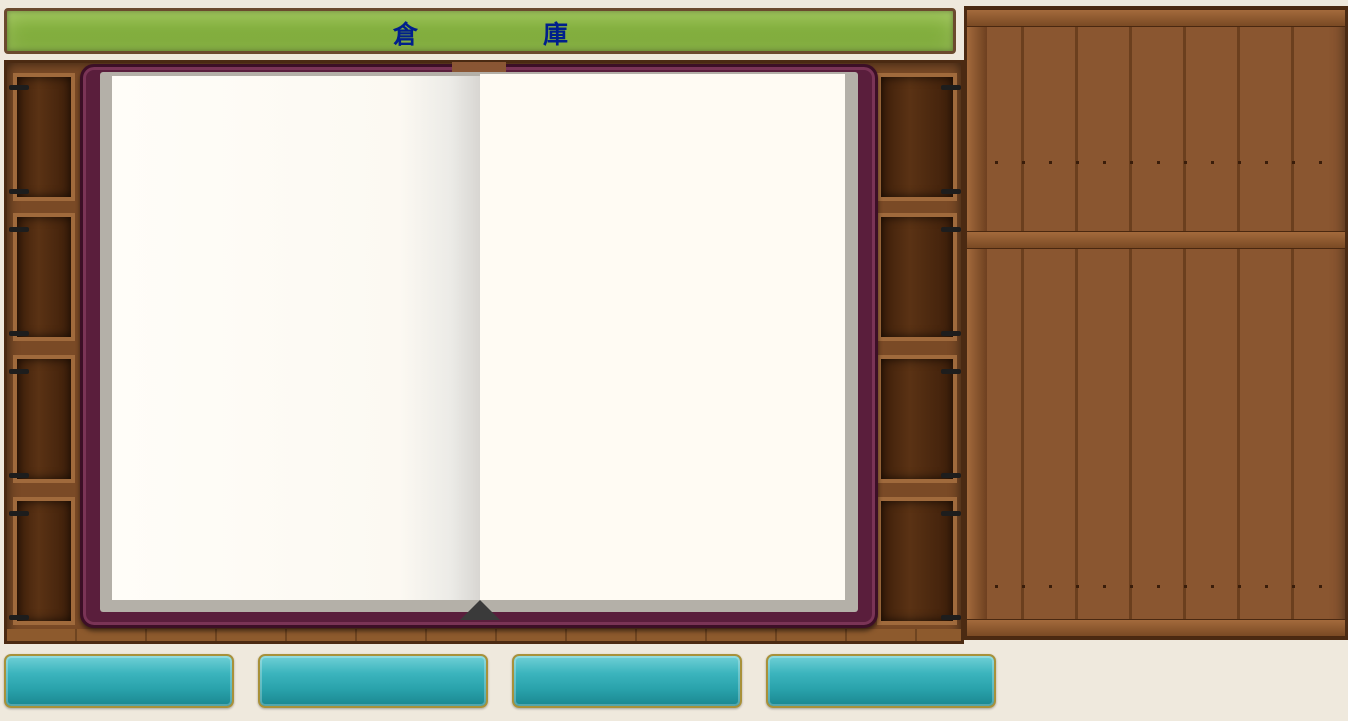 The width and height of the screenshot is (1348, 721). What do you see at coordinates (406, 34) in the screenshot?
I see `title-char-1: 倉` at bounding box center [406, 34].